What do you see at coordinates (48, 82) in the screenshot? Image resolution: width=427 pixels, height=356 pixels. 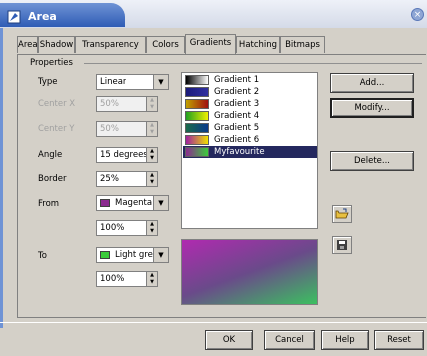 I see `type-label: Type` at bounding box center [48, 82].